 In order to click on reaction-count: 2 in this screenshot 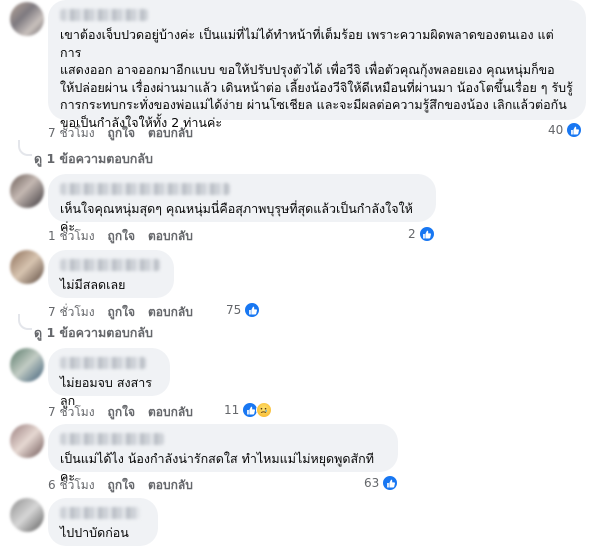, I will do `click(421, 234)`.